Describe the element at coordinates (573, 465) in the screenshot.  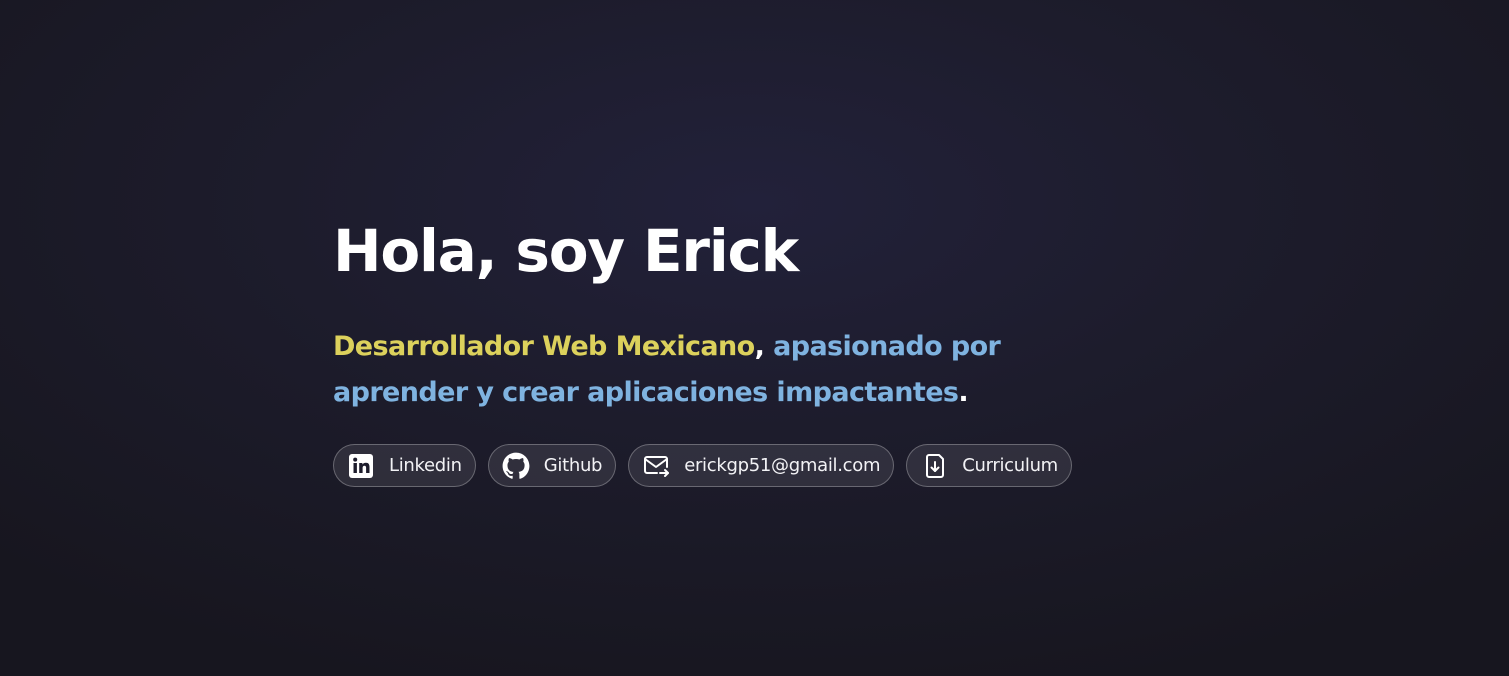
I see `github-link-label: Github` at that location.